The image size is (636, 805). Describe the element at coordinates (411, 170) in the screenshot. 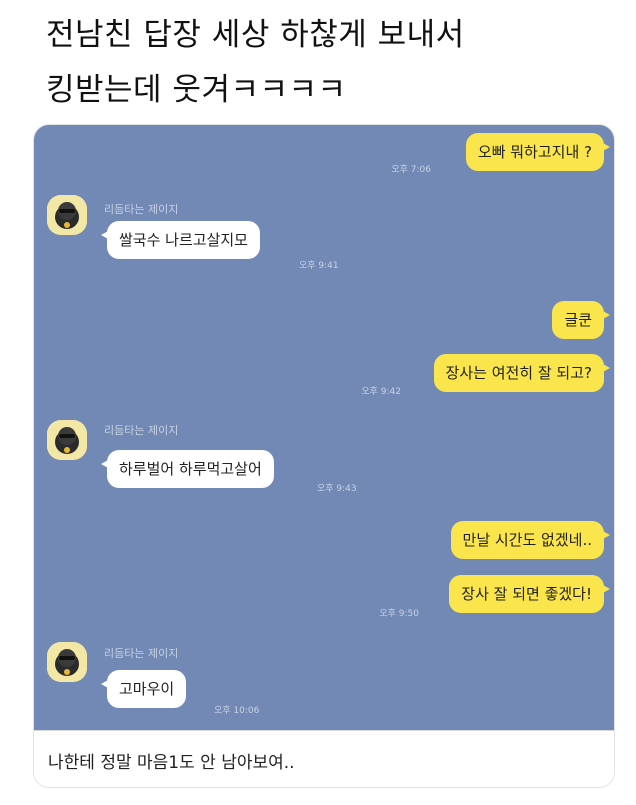

I see `message-time: 오후 7:06` at that location.